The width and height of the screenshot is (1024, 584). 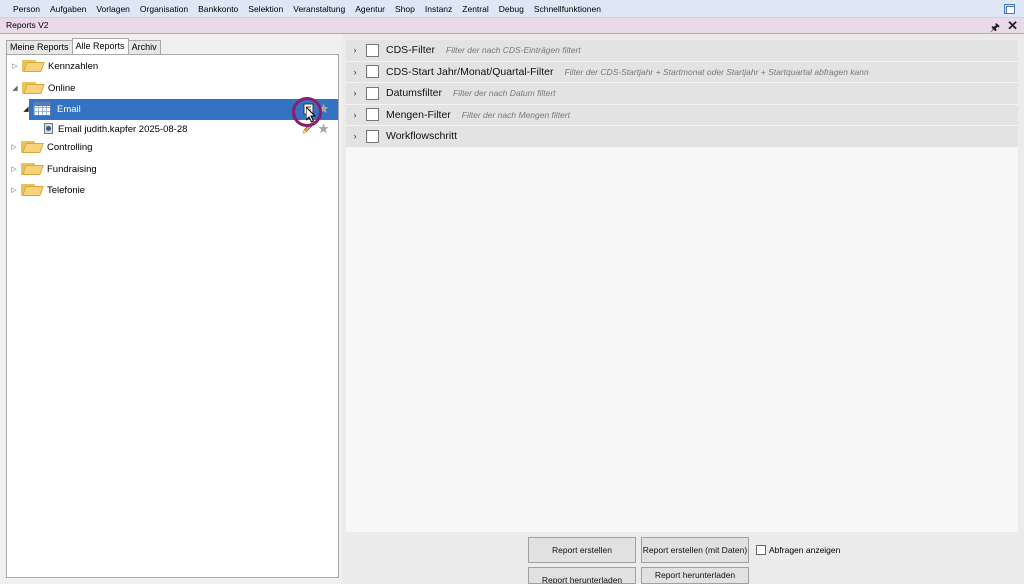 I want to click on filter-name: Datumsfilter, so click(x=414, y=93).